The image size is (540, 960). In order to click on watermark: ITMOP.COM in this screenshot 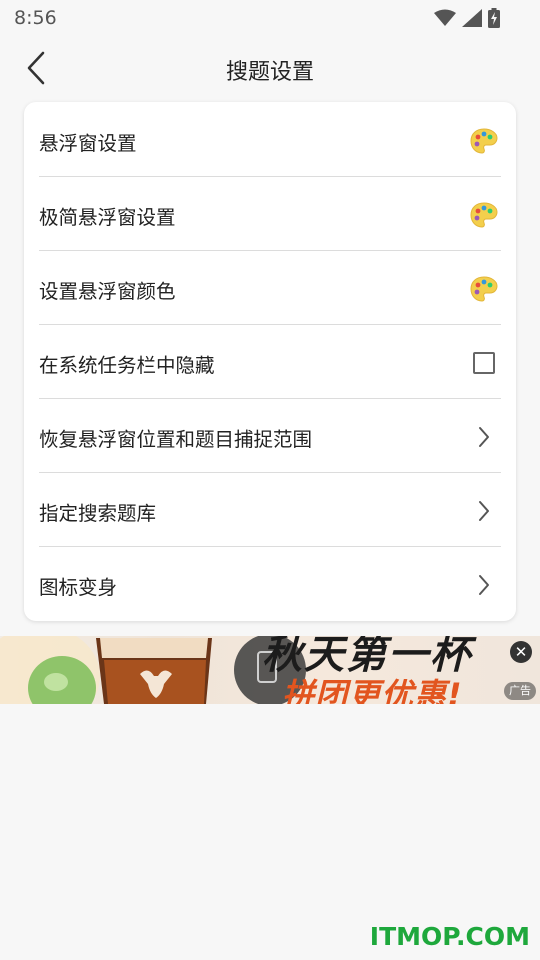, I will do `click(449, 936)`.